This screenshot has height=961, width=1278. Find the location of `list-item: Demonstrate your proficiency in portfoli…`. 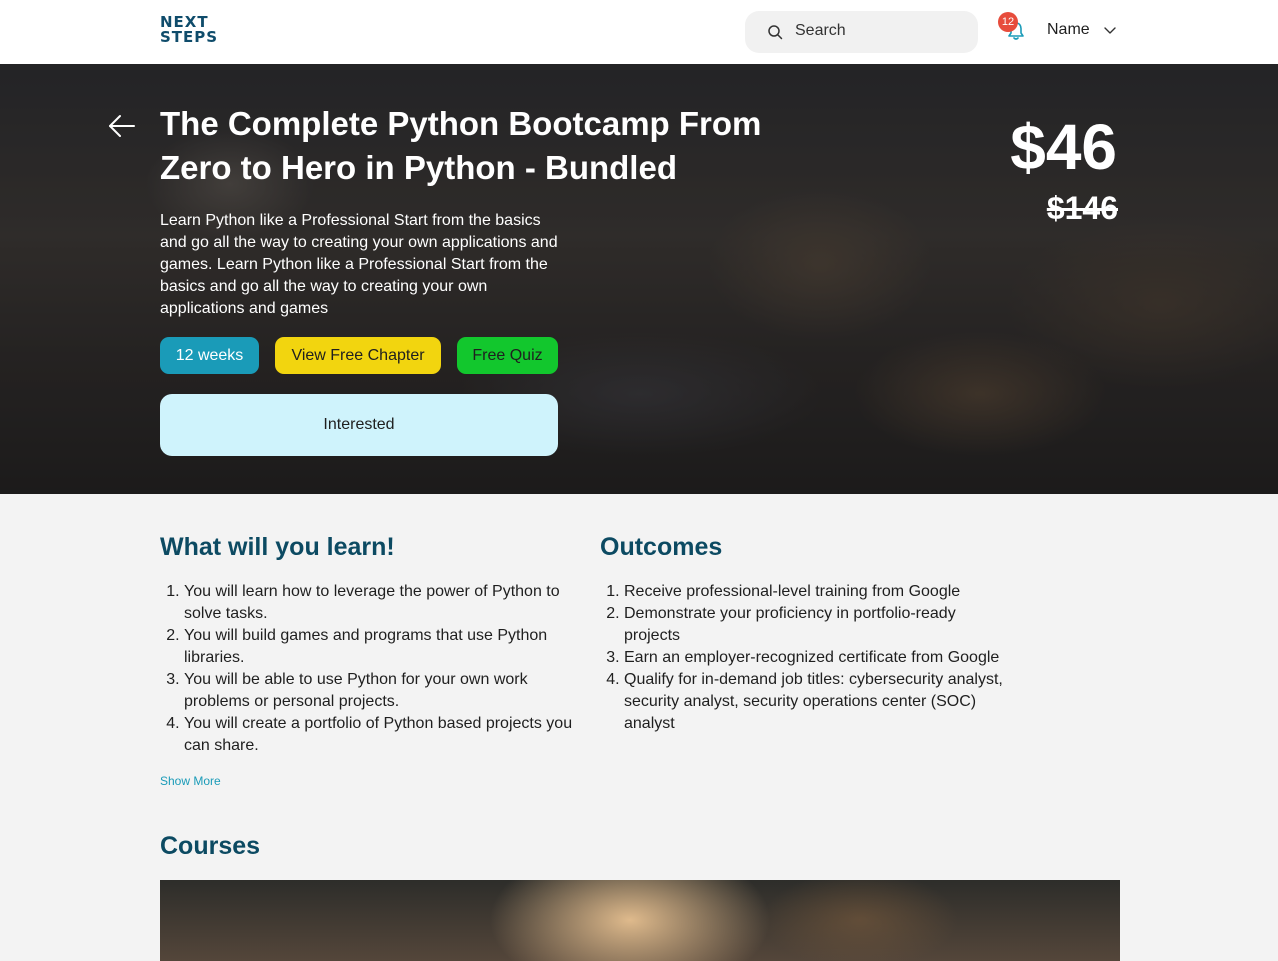

list-item: Demonstrate your proficiency in portfoli… is located at coordinates (814, 625).